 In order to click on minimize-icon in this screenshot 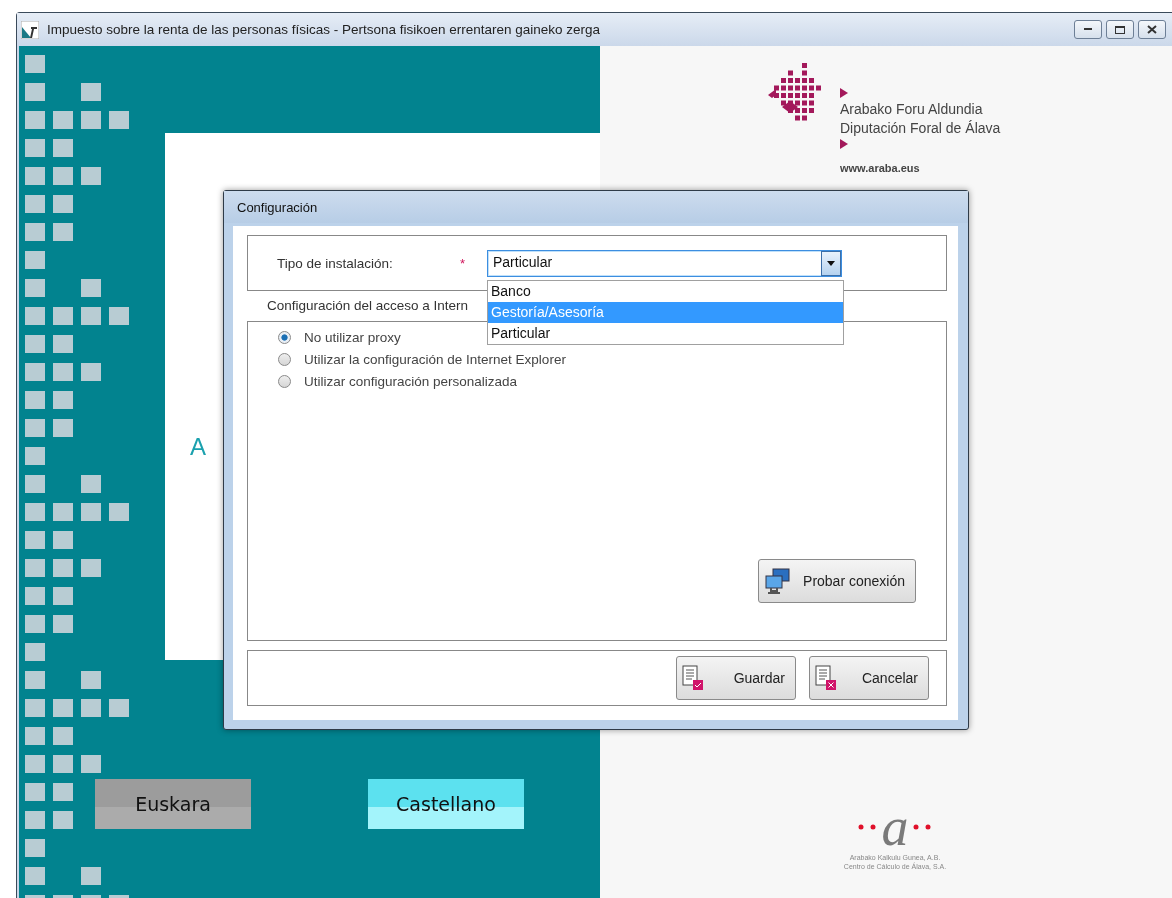, I will do `click(1088, 29)`.